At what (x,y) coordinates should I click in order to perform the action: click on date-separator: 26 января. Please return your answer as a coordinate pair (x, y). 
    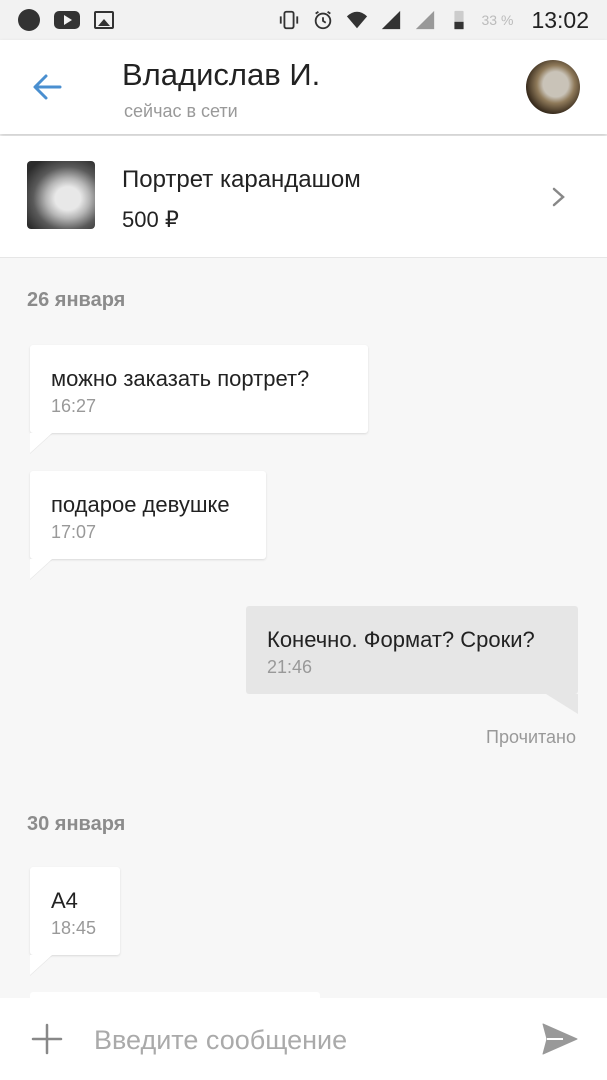
    Looking at the image, I should click on (76, 300).